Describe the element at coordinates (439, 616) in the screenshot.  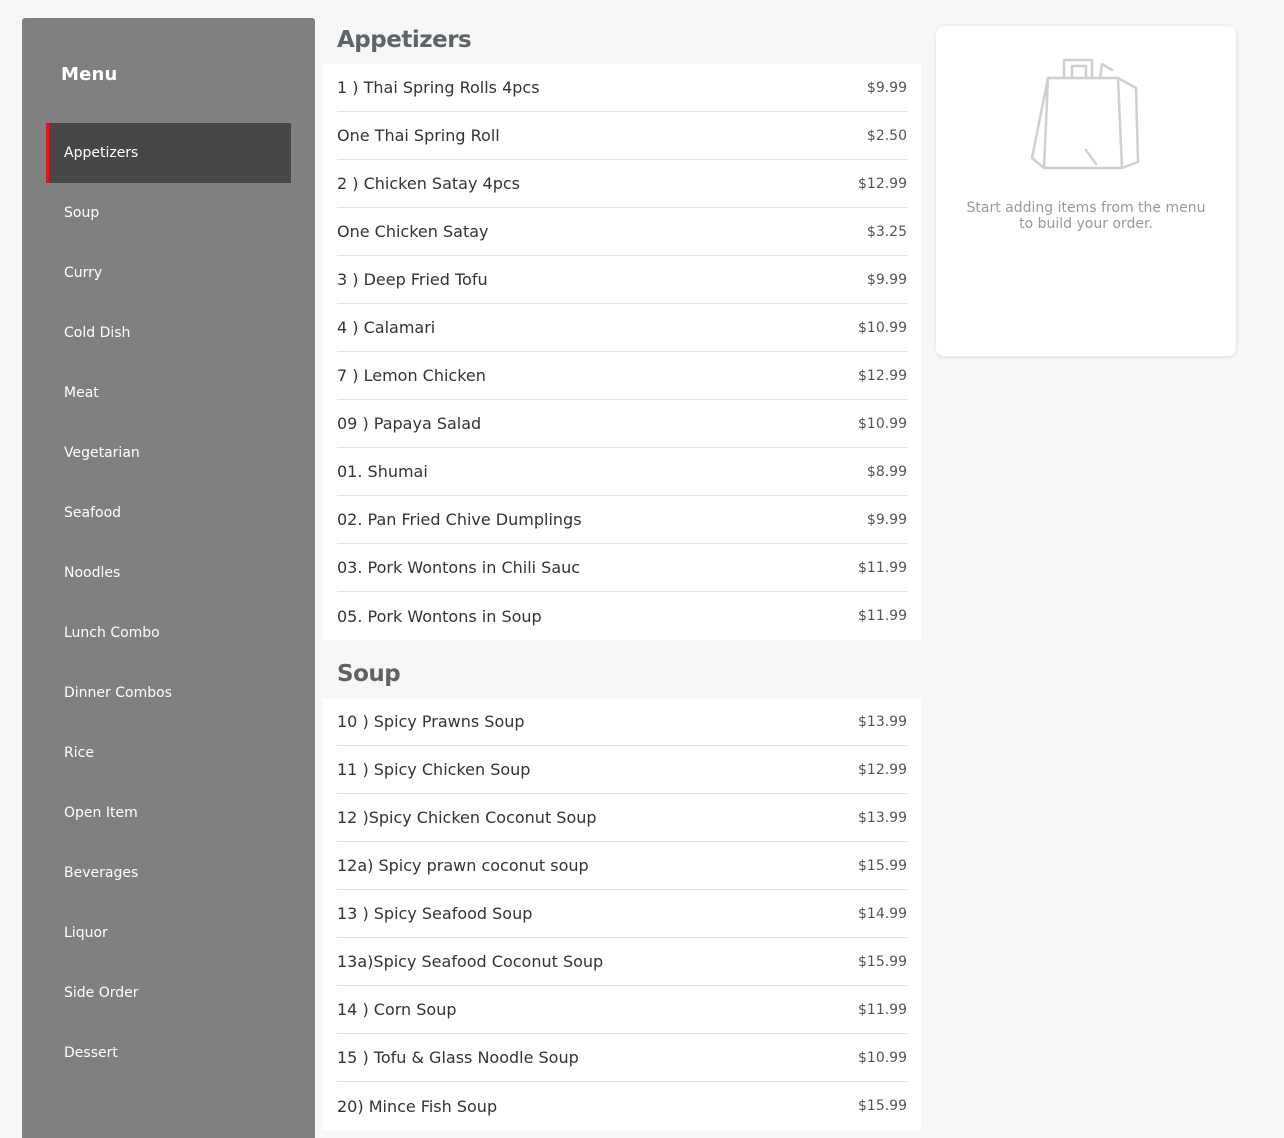
I see `menu-item-name: 05. Pork Wontons in Soup` at that location.